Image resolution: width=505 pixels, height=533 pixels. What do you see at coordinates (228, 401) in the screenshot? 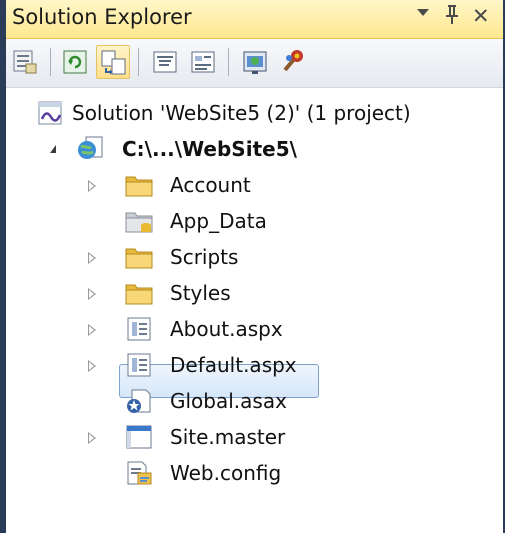
I see `tree-item-label: Global.asax` at bounding box center [228, 401].